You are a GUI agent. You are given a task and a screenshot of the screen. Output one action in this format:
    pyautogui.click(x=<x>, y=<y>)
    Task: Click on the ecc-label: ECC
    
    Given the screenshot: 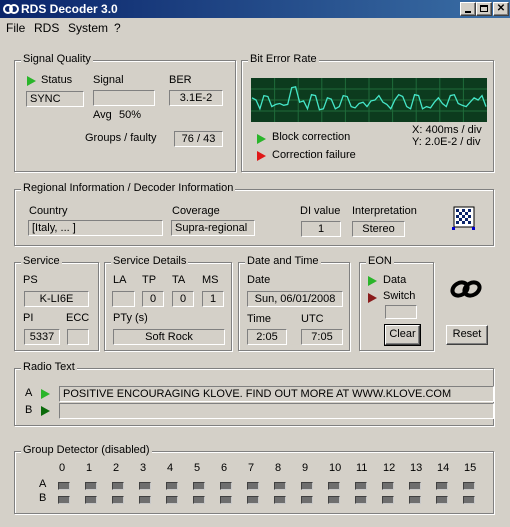 What is the action you would take?
    pyautogui.click(x=78, y=318)
    